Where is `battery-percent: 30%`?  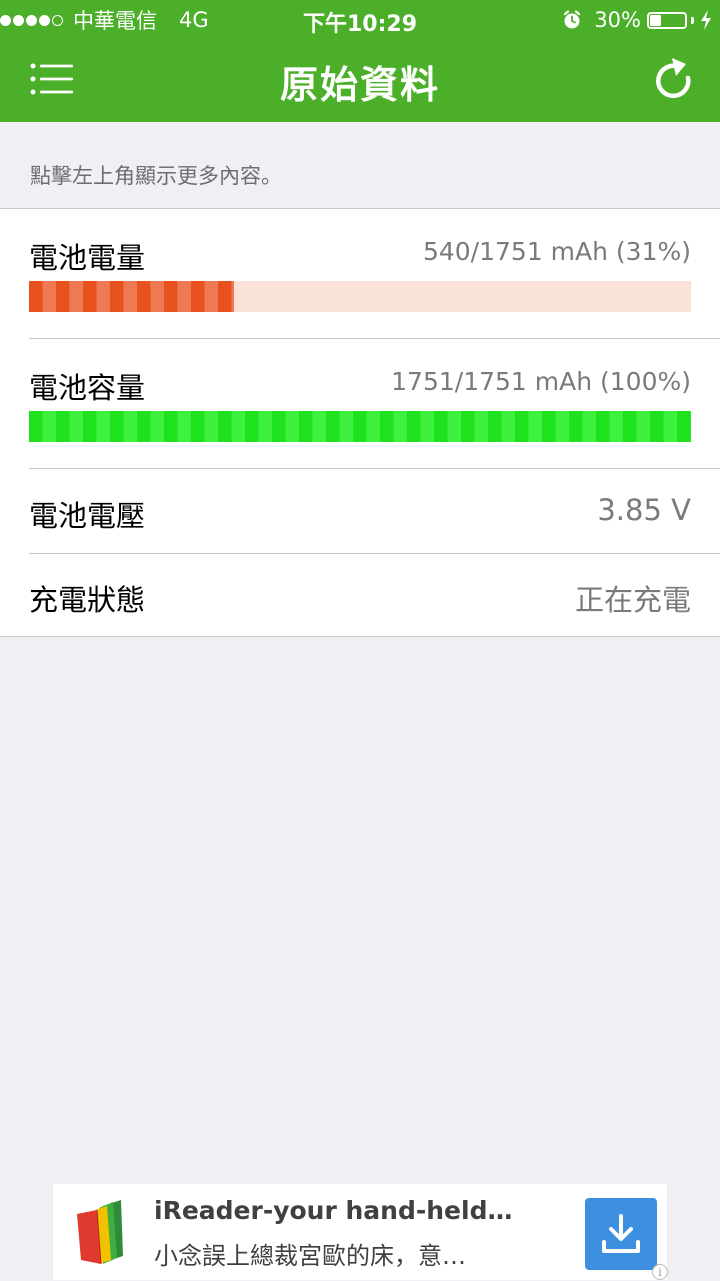 battery-percent: 30% is located at coordinates (617, 20).